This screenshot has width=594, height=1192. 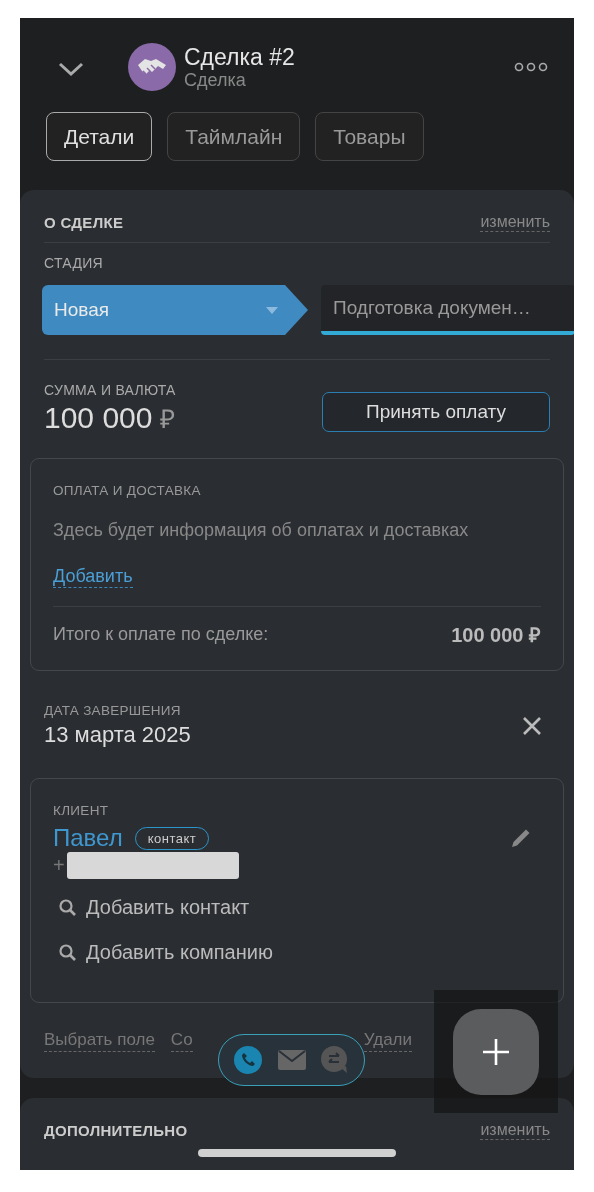 What do you see at coordinates (161, 634) in the screenshot?
I see `total-label: Итого к оплате по сделке:` at bounding box center [161, 634].